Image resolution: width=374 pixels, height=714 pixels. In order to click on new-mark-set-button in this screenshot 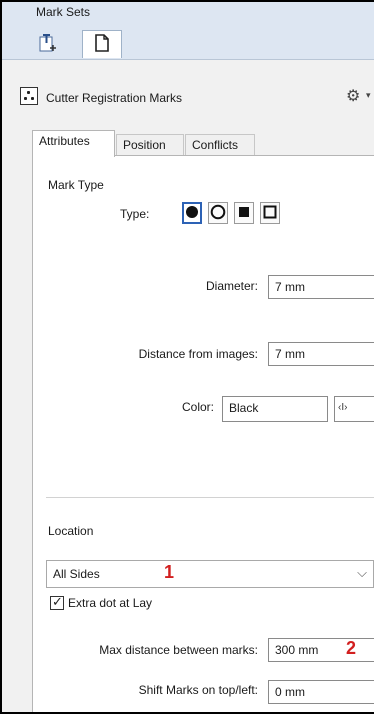, I will do `click(50, 44)`.